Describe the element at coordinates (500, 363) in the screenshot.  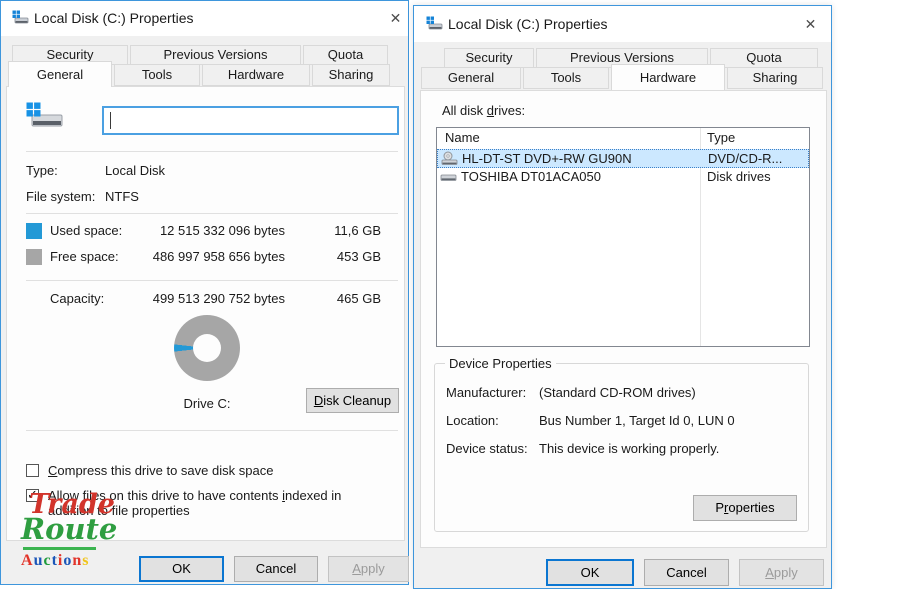
I see `group-title: Device Properties` at that location.